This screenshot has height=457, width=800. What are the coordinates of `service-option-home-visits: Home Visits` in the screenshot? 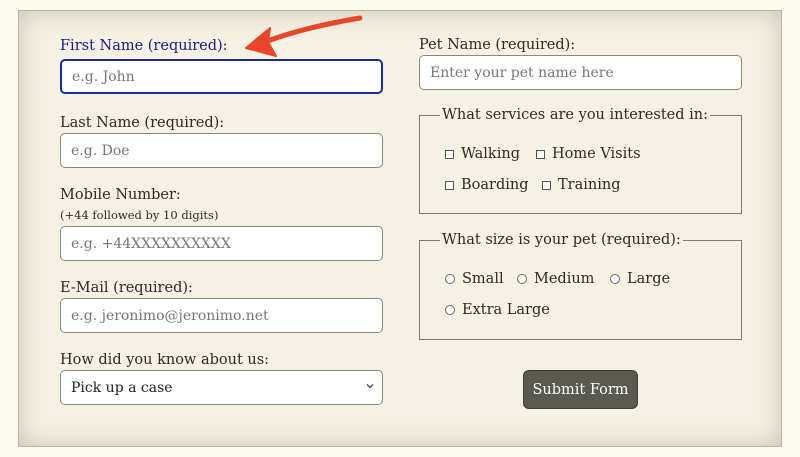 It's located at (588, 154).